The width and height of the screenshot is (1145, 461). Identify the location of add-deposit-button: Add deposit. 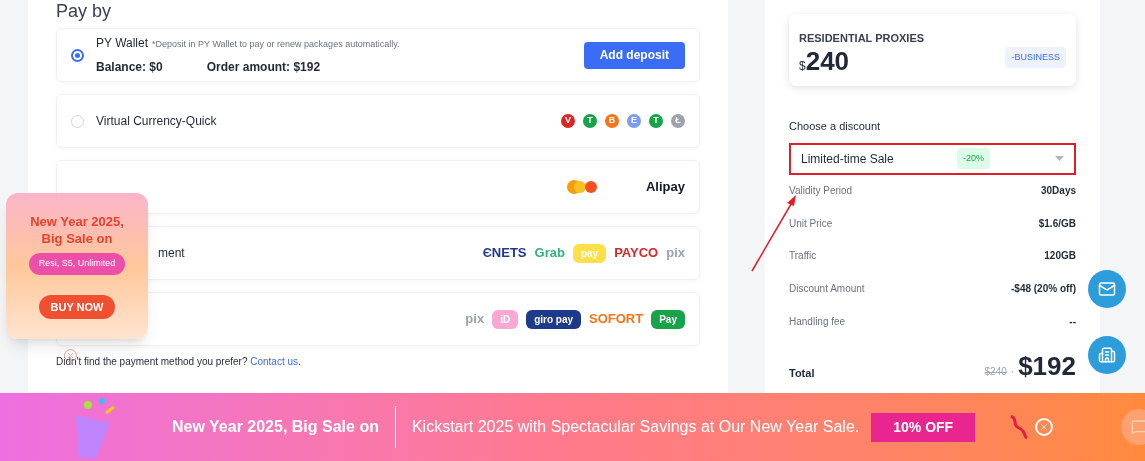
(634, 55).